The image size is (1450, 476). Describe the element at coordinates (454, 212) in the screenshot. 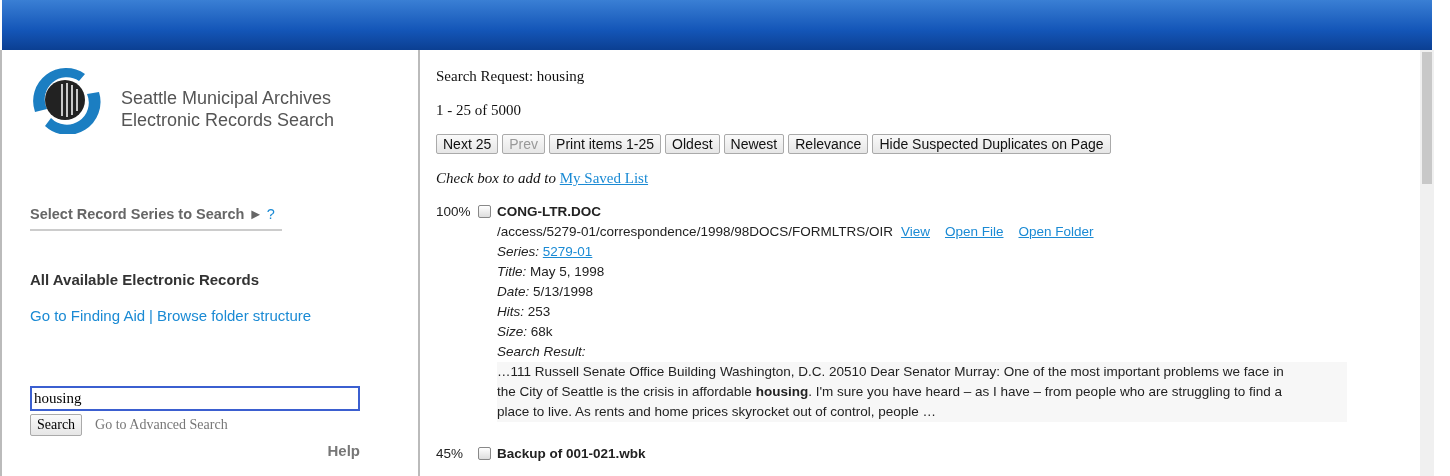

I see `relevance-score: 100%` at that location.